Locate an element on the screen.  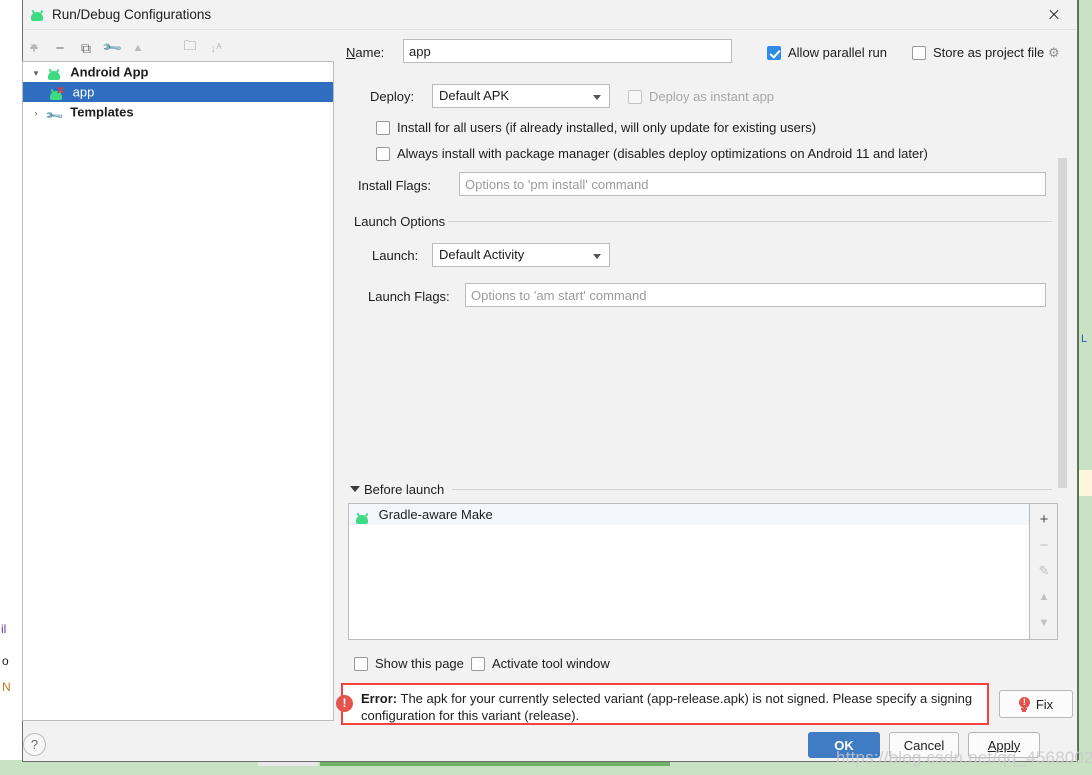
before-launch-remove-button: − is located at coordinates (1044, 545).